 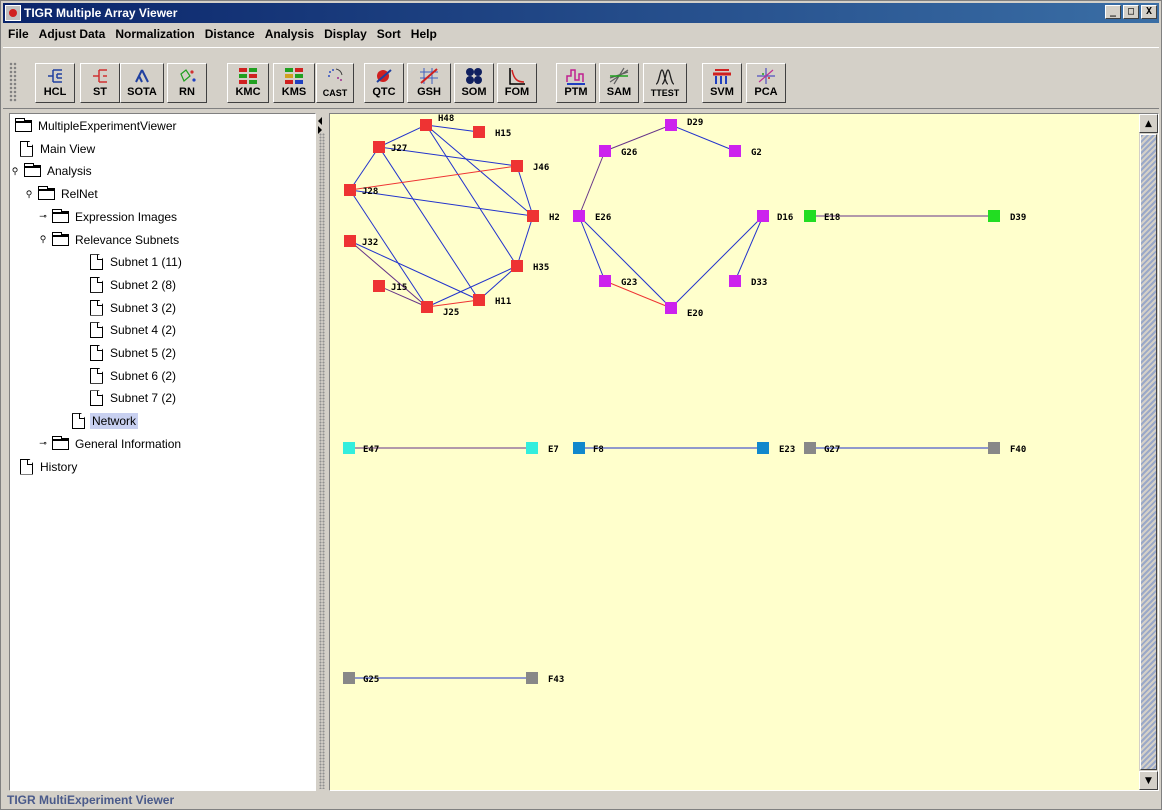 What do you see at coordinates (427, 307) in the screenshot?
I see `node-j25` at bounding box center [427, 307].